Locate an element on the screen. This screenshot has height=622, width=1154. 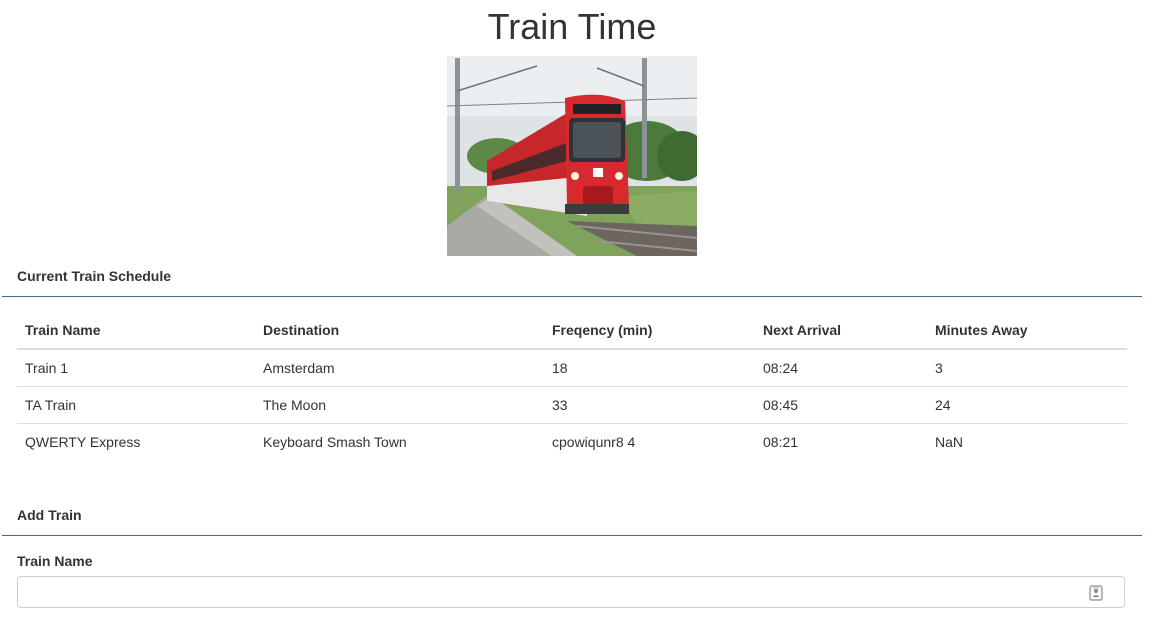
train-name-input is located at coordinates (571, 592).